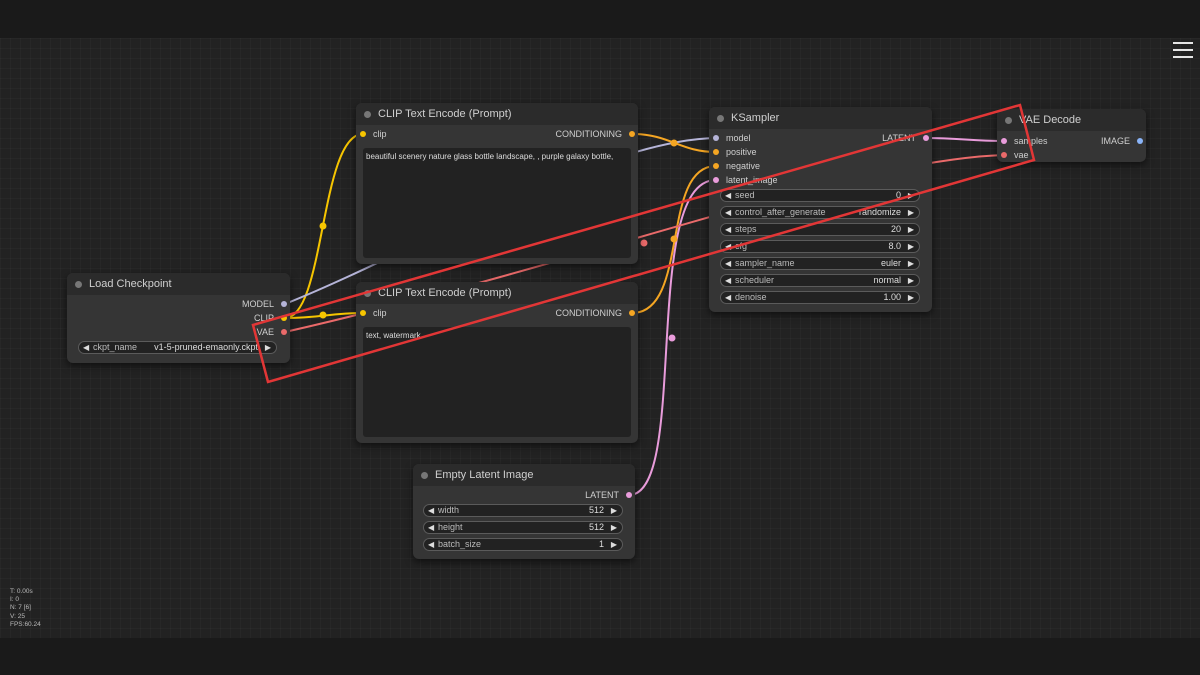  I want to click on widget-value: 512, so click(596, 527).